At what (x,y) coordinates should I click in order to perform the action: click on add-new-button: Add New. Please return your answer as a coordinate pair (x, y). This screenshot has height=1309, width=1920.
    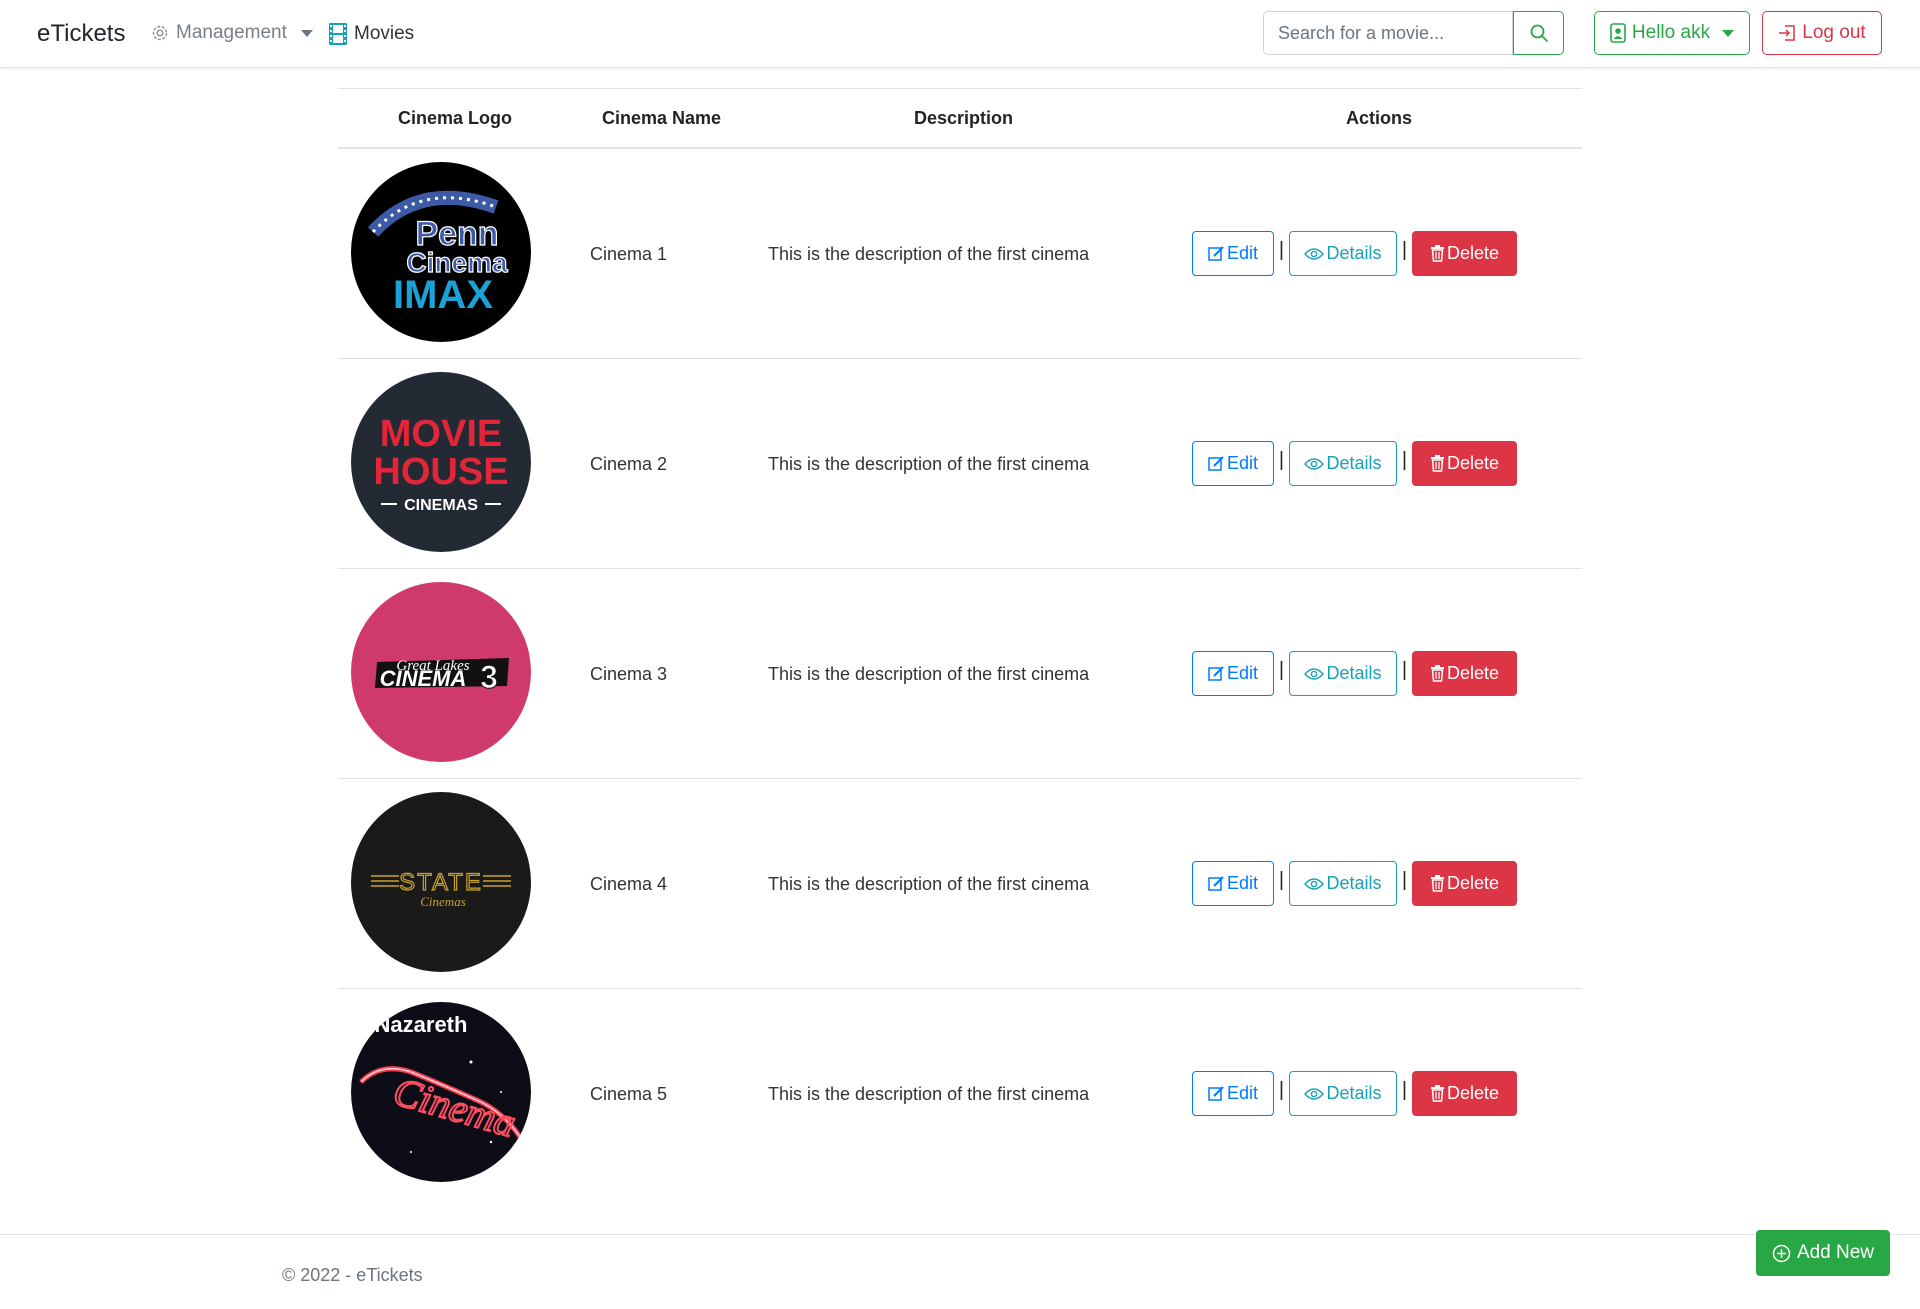
    Looking at the image, I should click on (1823, 1253).